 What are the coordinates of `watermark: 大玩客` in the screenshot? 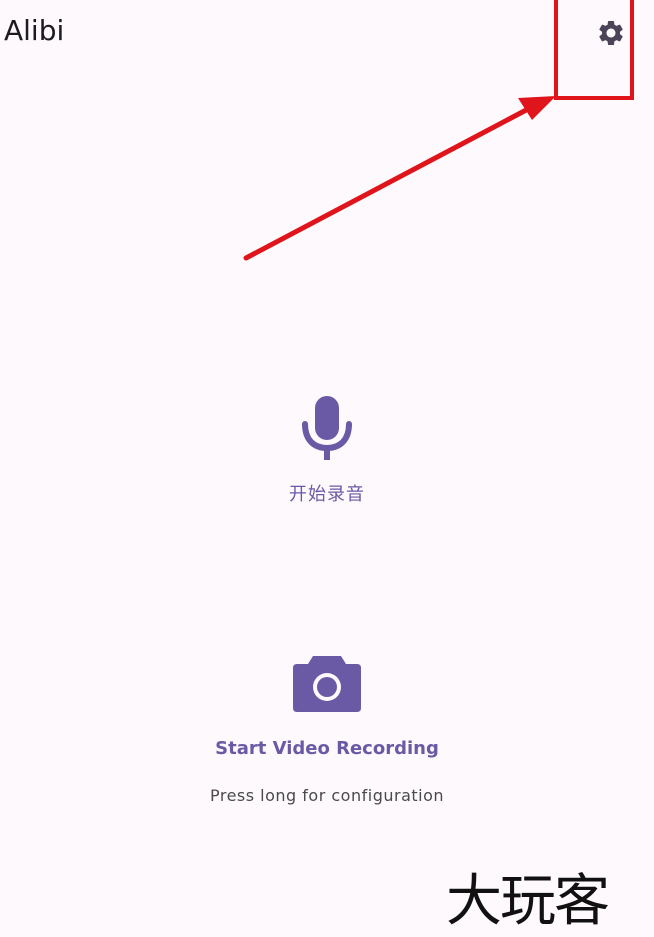 It's located at (528, 901).